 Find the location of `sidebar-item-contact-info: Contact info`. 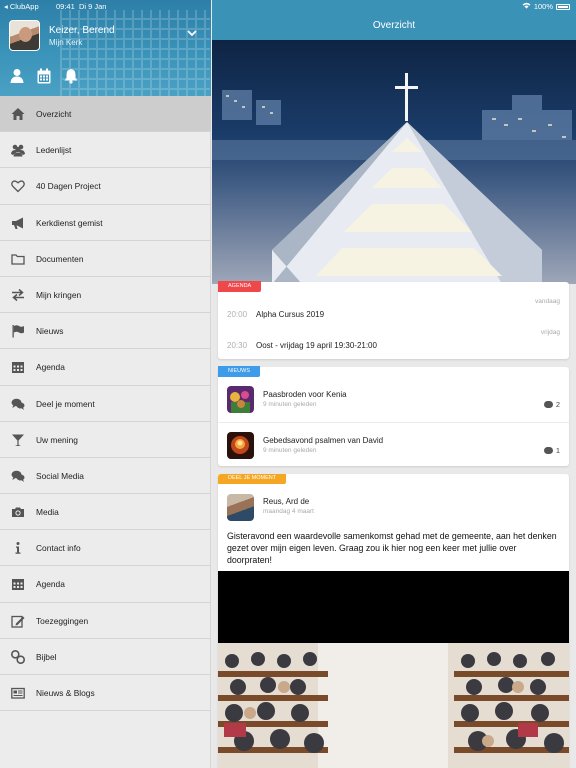

sidebar-item-contact-info: Contact info is located at coordinates (105, 548).